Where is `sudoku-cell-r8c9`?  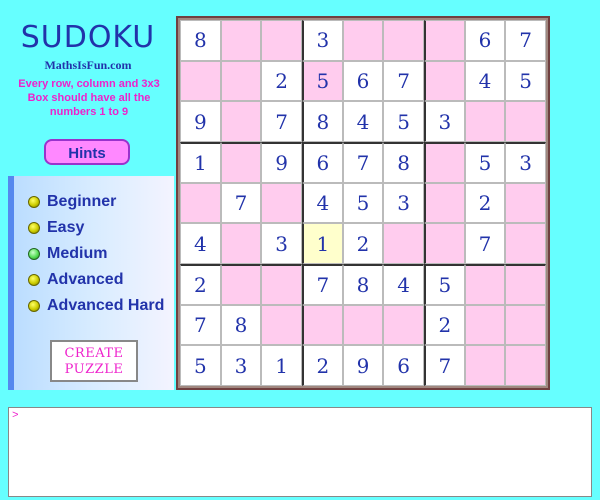 sudoku-cell-r8c9 is located at coordinates (525, 325).